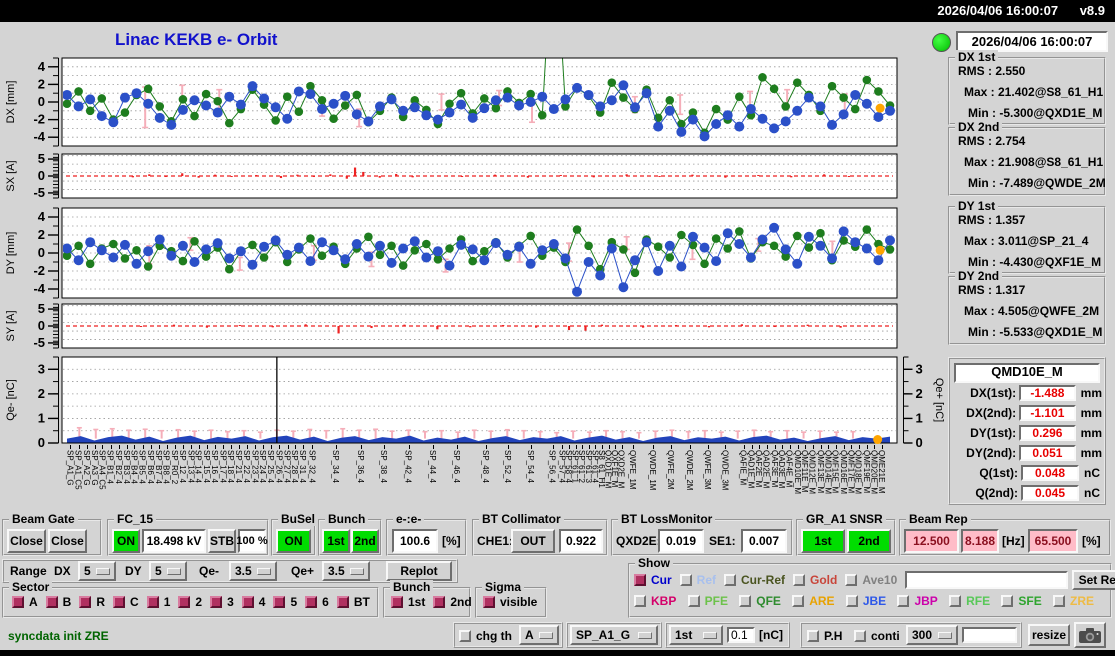  I want to click on checkbox-sector-5: 5, so click(285, 602).